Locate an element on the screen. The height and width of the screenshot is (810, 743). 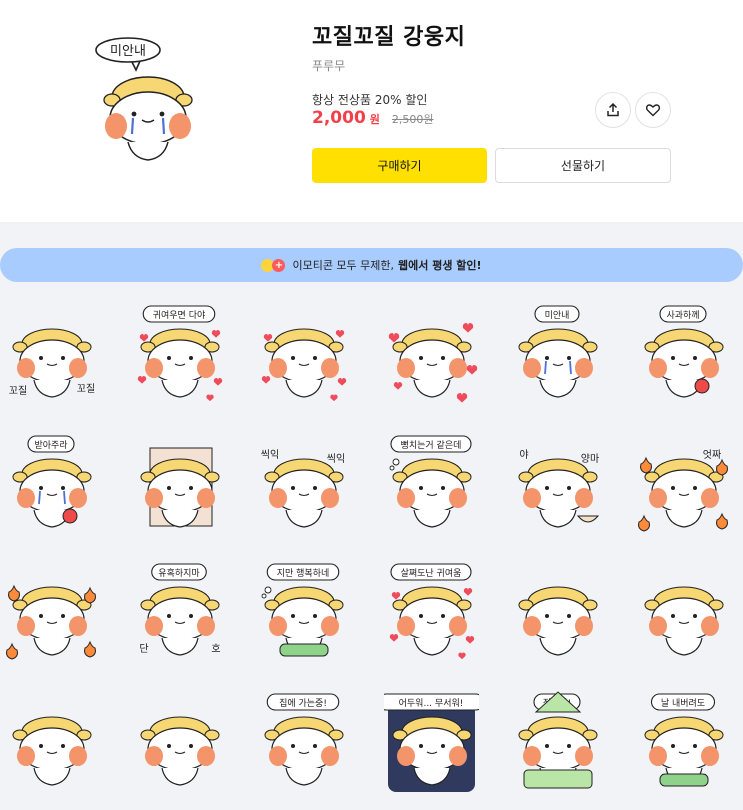
author-name: 푸루무 is located at coordinates (328, 65).